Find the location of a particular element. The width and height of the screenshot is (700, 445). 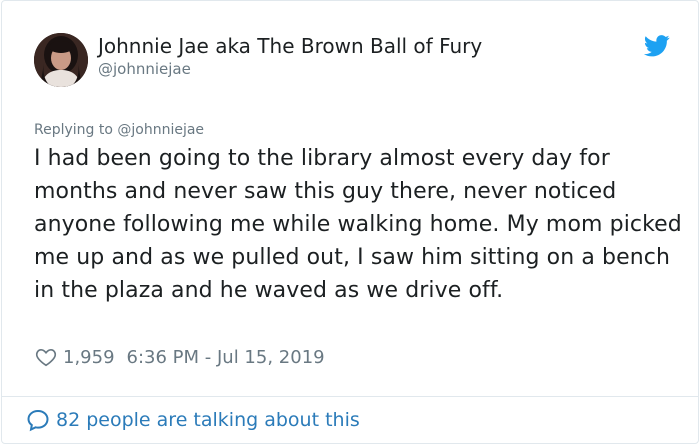

speech-bubble-icon is located at coordinates (38, 420).